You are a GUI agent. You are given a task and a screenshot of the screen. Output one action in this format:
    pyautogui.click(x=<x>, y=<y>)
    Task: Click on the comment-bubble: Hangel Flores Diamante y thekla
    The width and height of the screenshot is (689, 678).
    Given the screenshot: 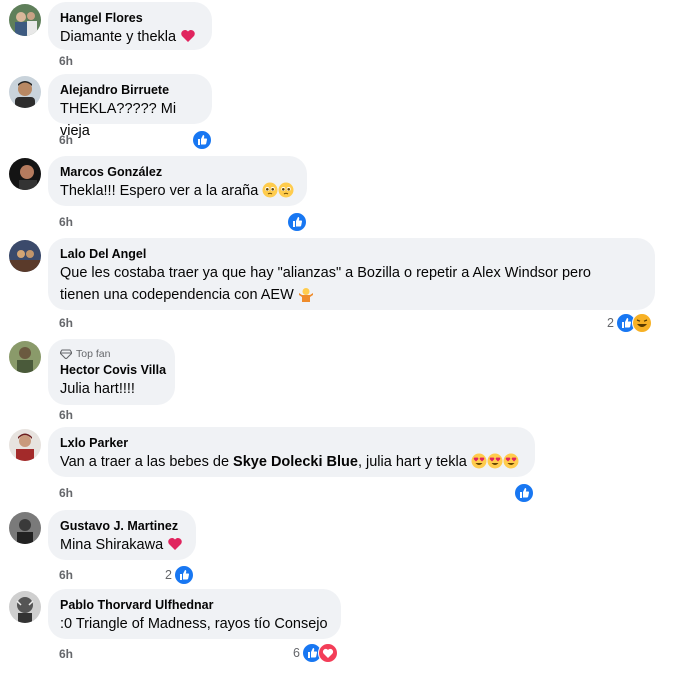 What is the action you would take?
    pyautogui.click(x=130, y=26)
    